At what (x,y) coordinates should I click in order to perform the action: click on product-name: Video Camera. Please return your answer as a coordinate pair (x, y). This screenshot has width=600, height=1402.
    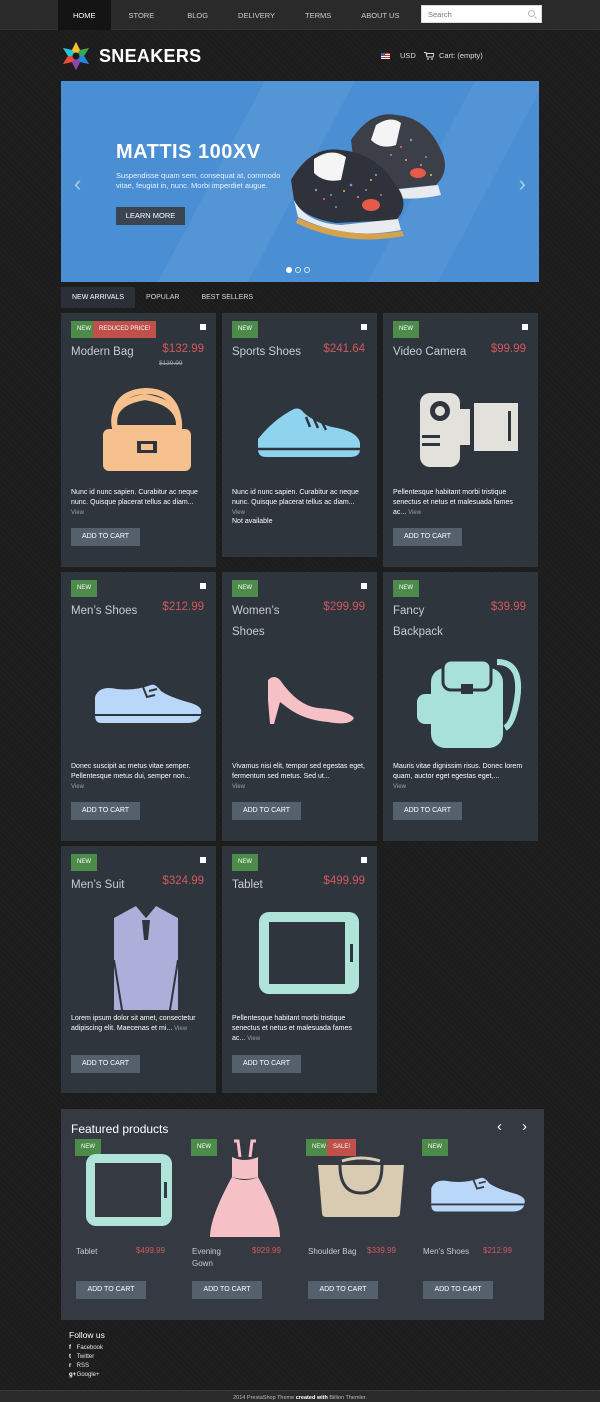
    Looking at the image, I should click on (429, 352).